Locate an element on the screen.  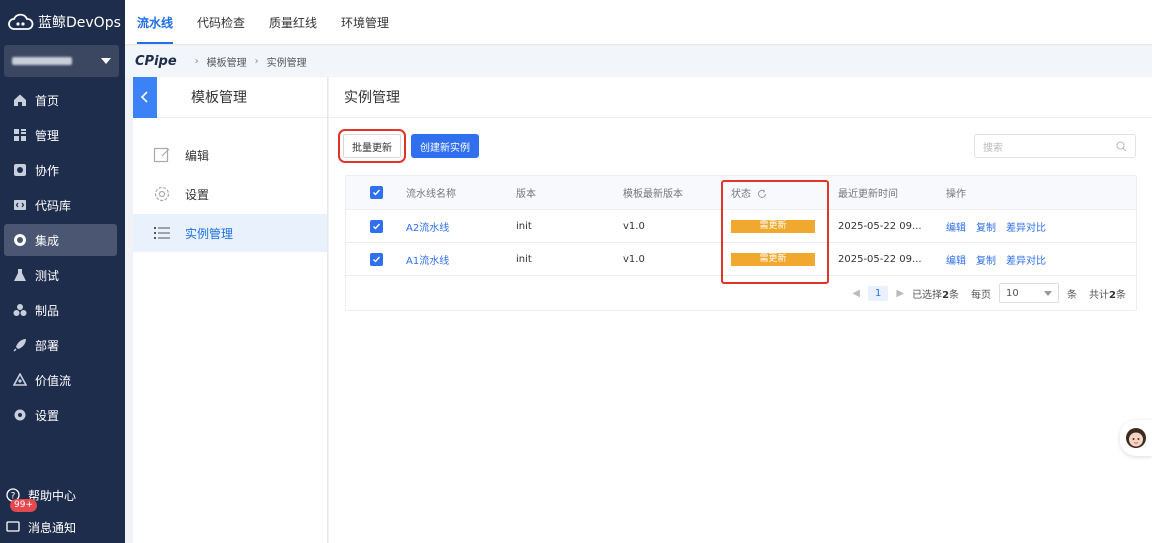
nav-label: 设置 is located at coordinates (47, 415).